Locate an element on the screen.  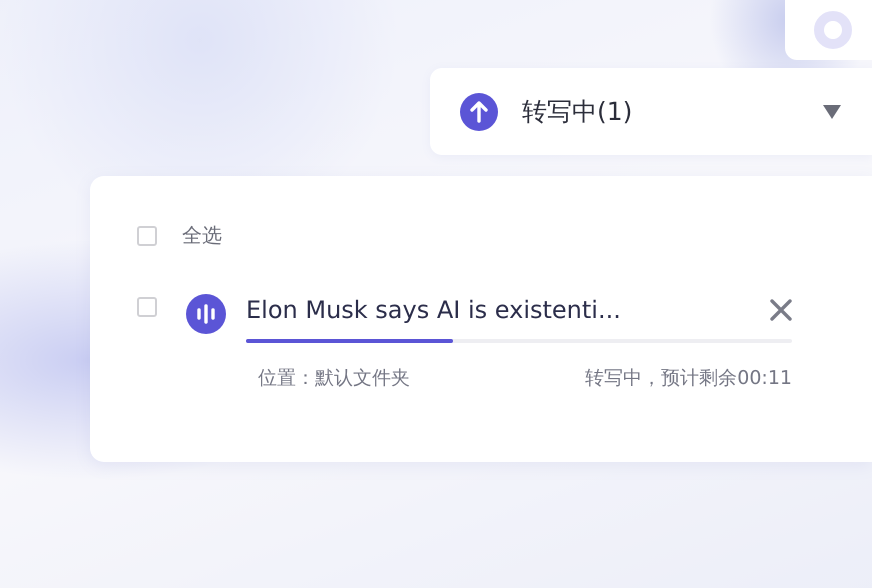
status-dropdown: 转写中(1) is located at coordinates (651, 111).